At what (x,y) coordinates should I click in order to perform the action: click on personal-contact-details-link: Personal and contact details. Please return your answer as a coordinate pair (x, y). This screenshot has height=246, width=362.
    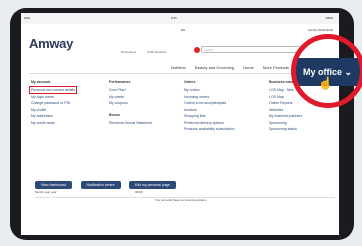
    Looking at the image, I should click on (53, 90).